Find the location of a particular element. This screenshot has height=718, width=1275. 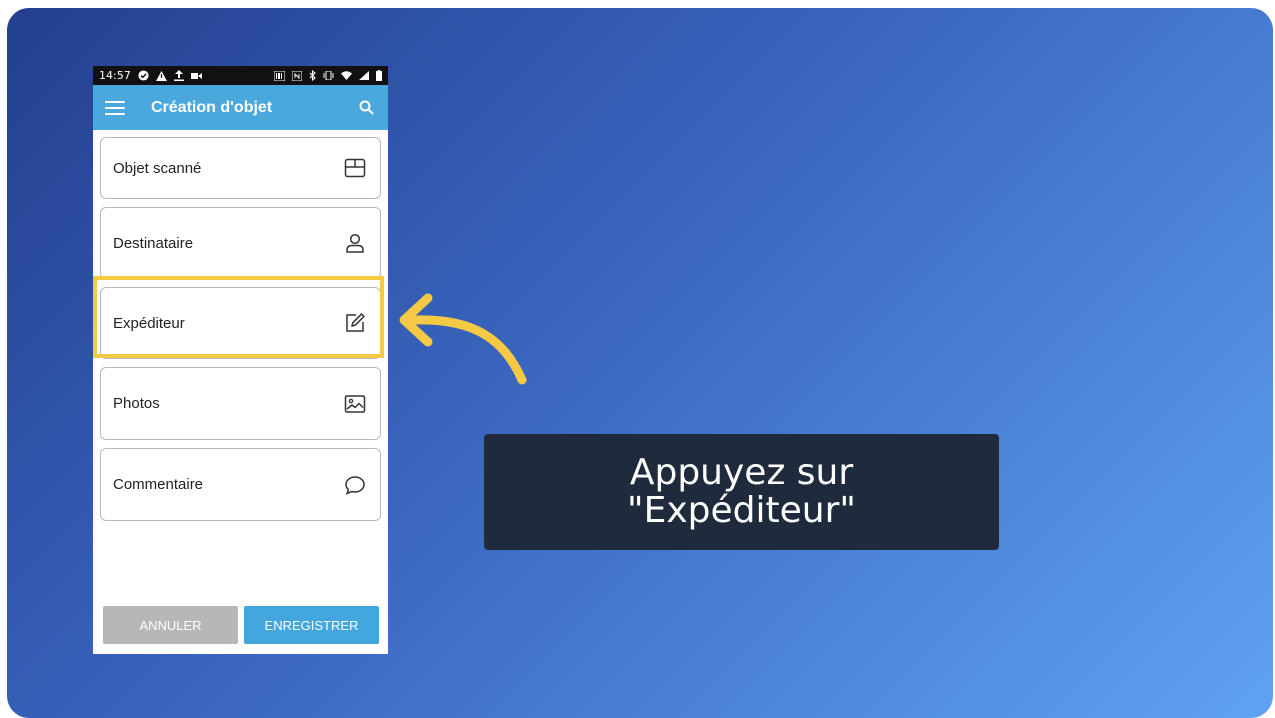

save-button: ENREGISTRER is located at coordinates (311, 625).